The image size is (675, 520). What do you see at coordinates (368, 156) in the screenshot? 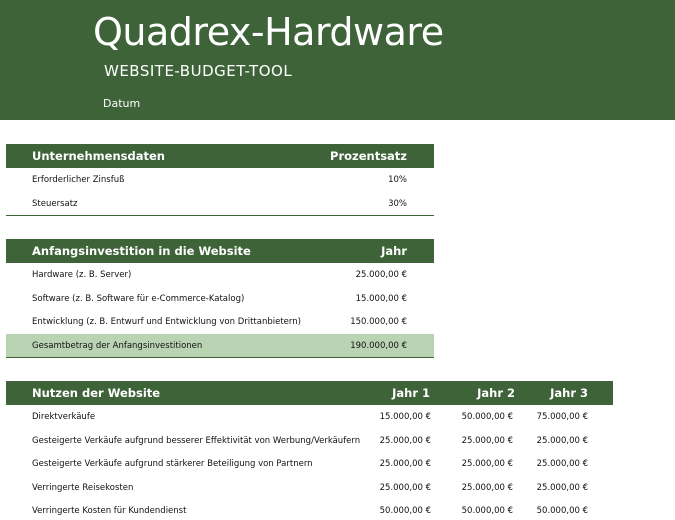
I see `percent-column-header: Prozentsatz` at bounding box center [368, 156].